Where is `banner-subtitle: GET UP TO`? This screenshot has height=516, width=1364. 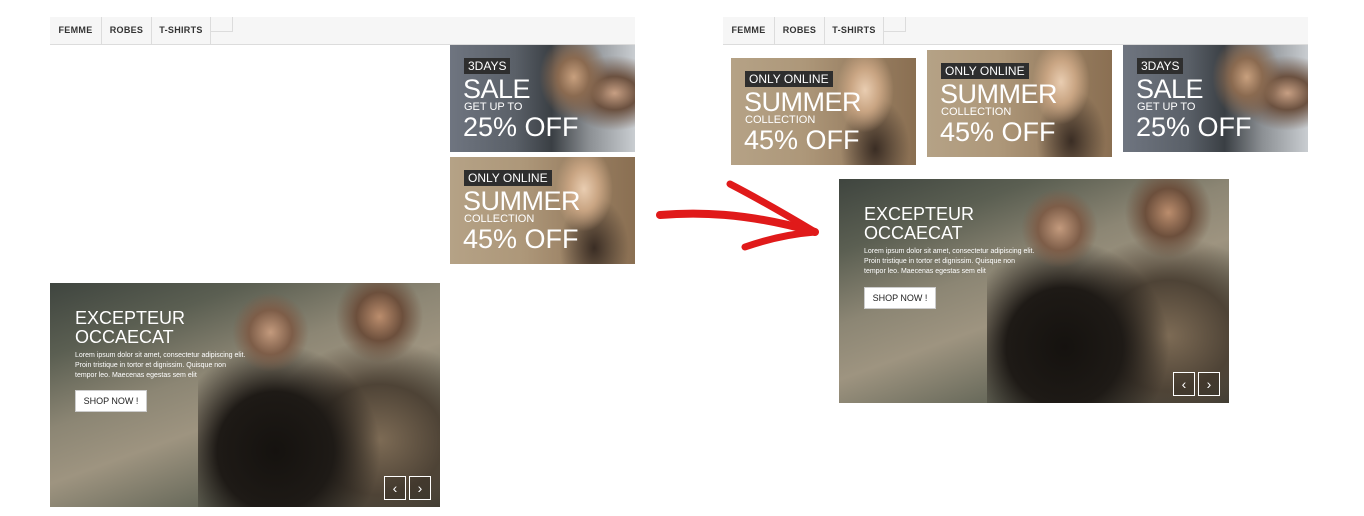
banner-subtitle: GET UP TO is located at coordinates (1166, 107).